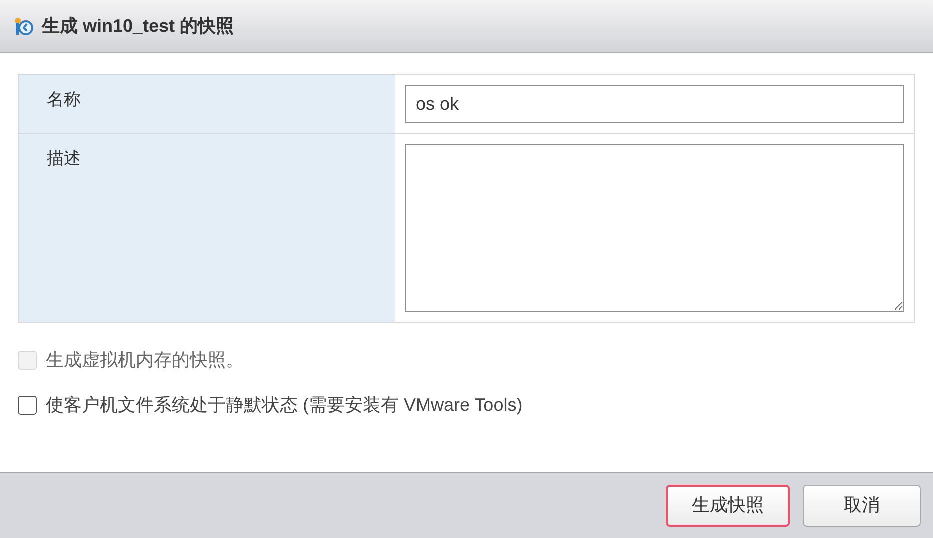  I want to click on cancel-button: 取消, so click(862, 505).